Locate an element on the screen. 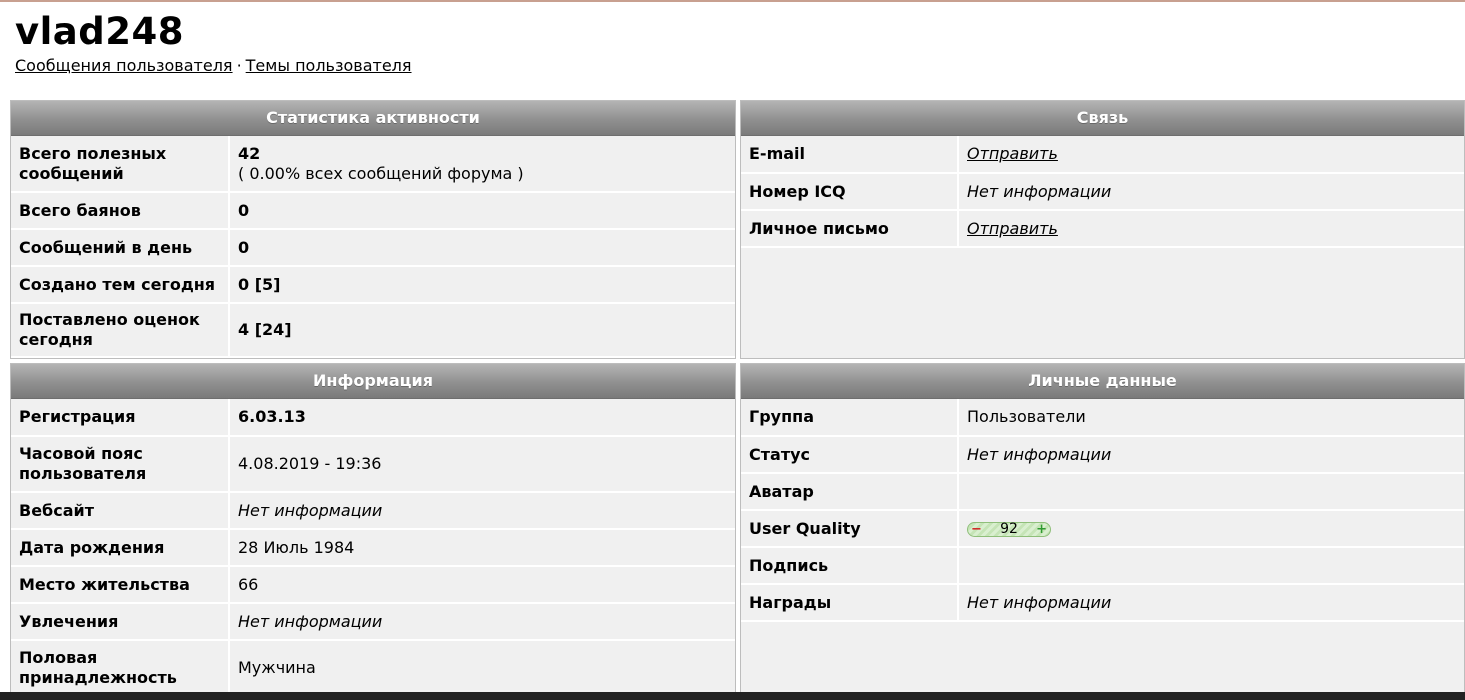  user-links: Сообщения пользователя · Темы пользователя is located at coordinates (213, 66).